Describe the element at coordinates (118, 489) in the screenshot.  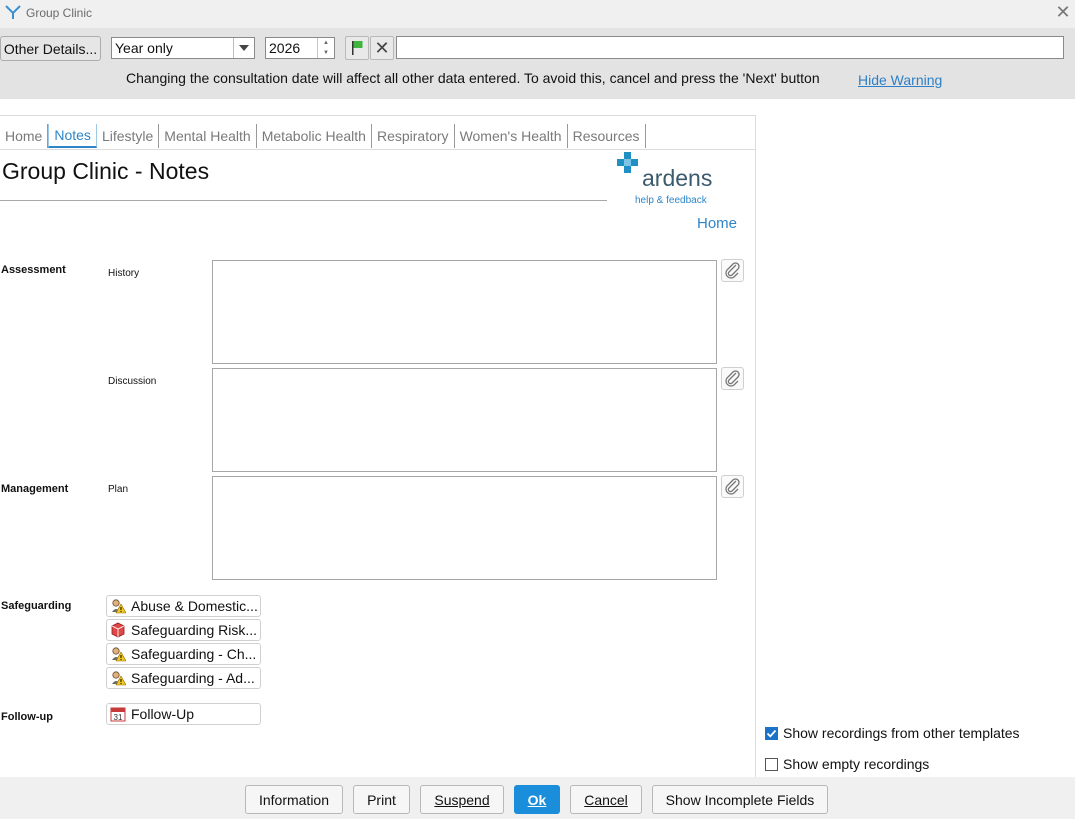
I see `plan-label: Plan` at that location.